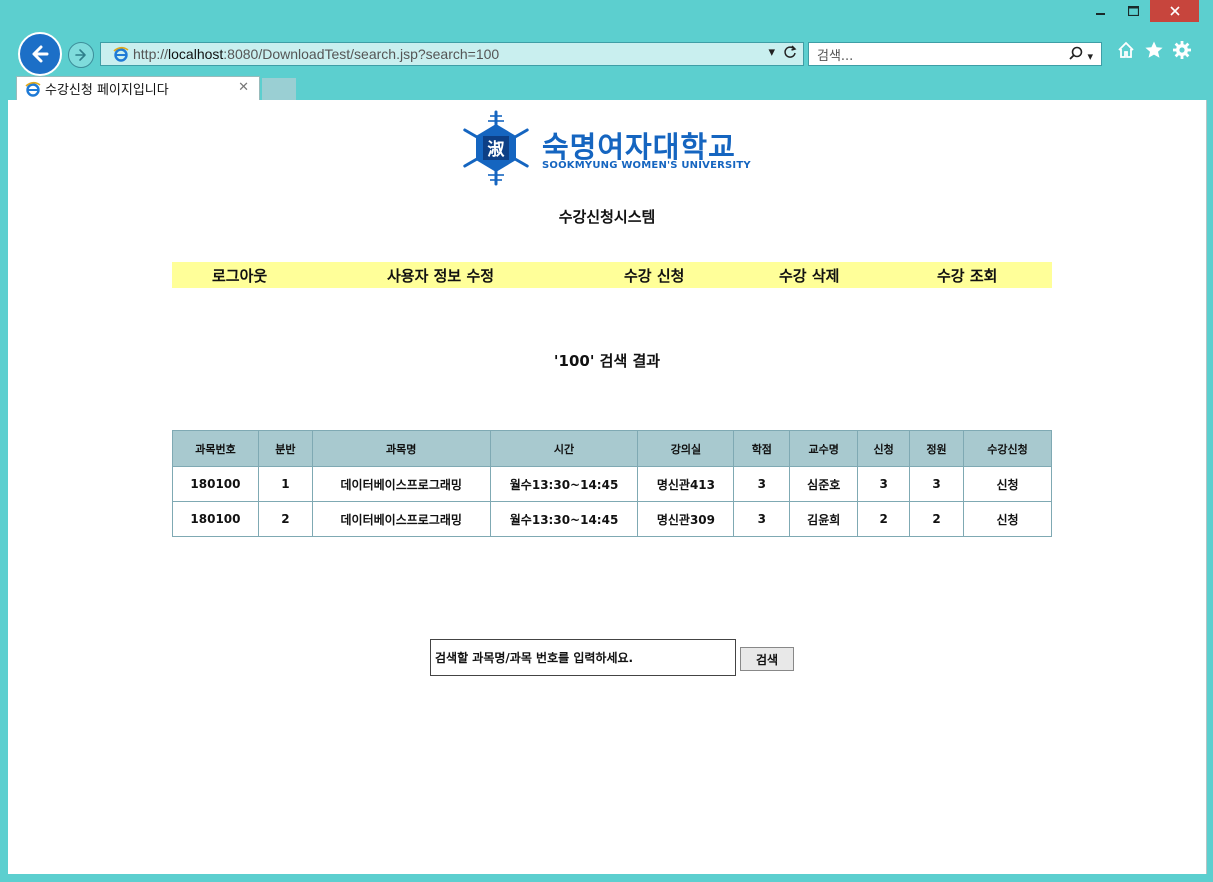 Image resolution: width=1213 pixels, height=882 pixels. What do you see at coordinates (33, 89) in the screenshot?
I see `ie-tab-icon` at bounding box center [33, 89].